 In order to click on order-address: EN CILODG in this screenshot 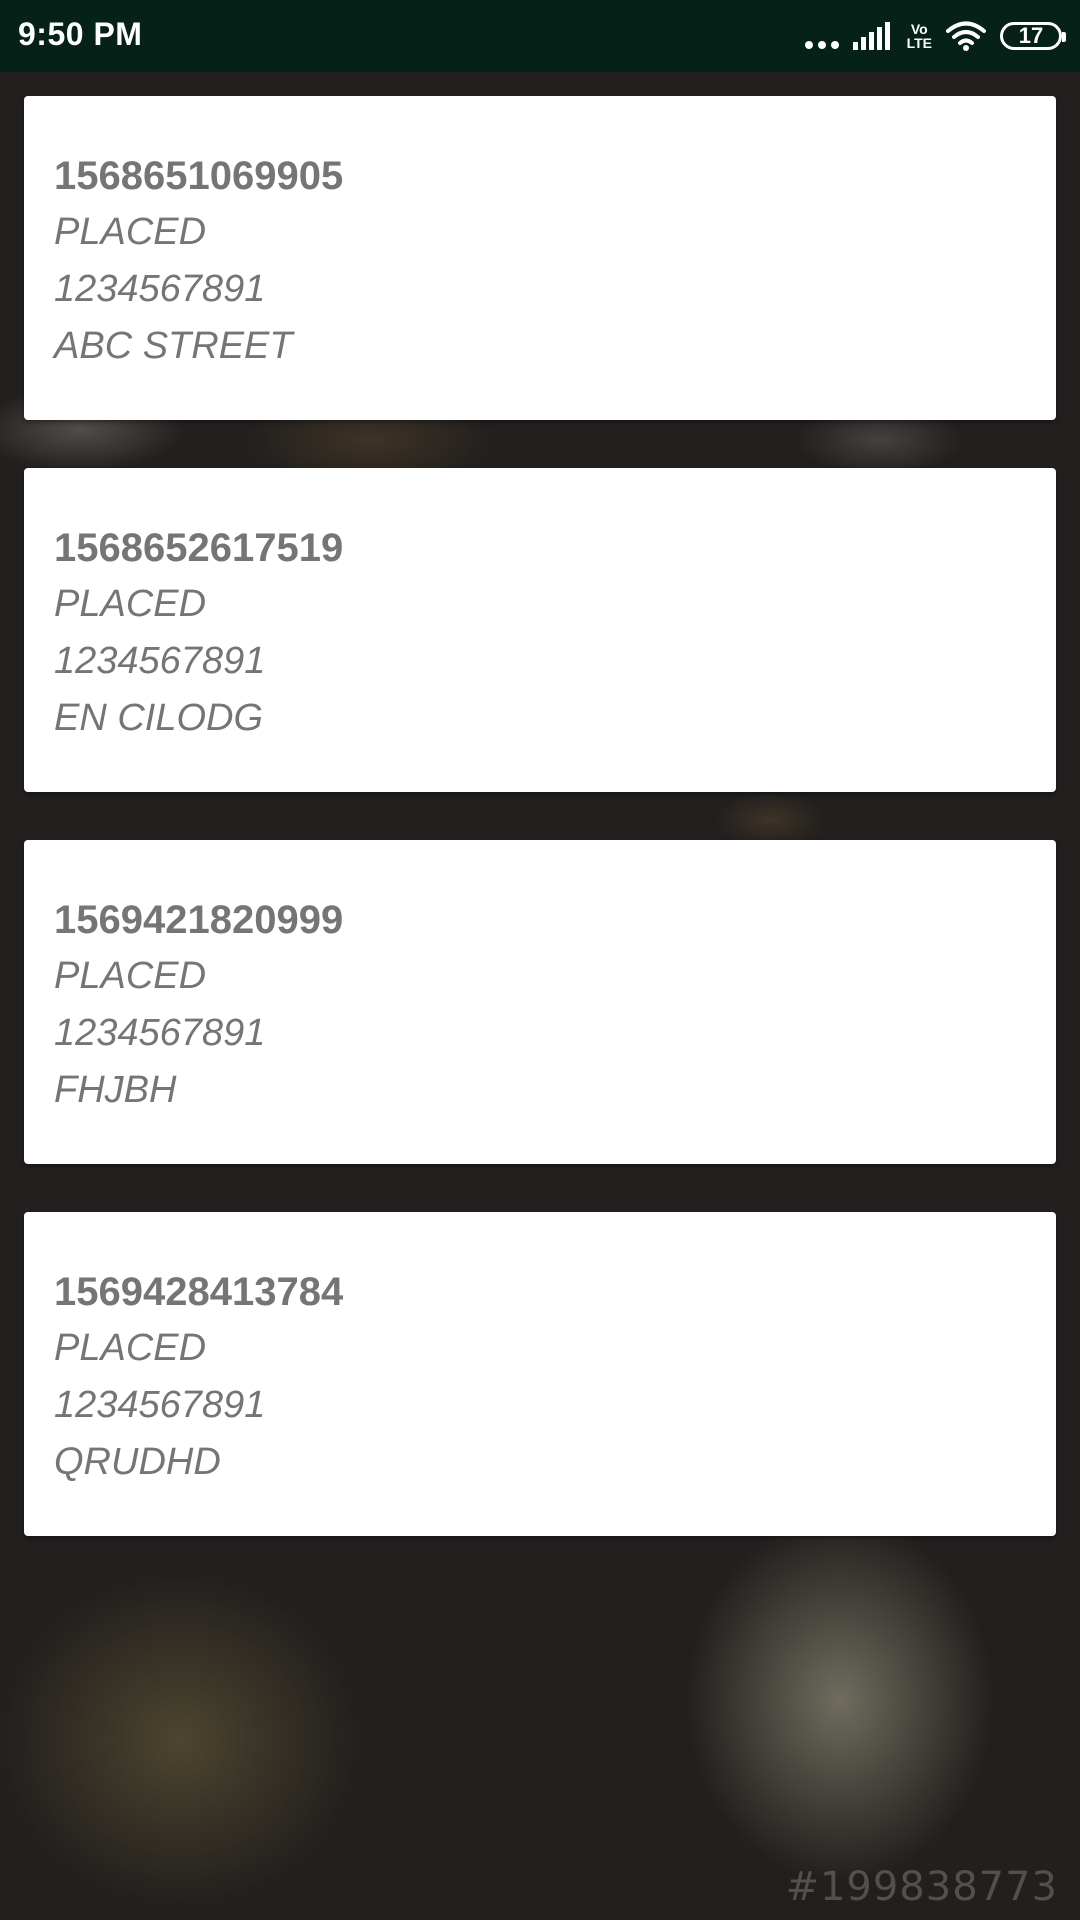, I will do `click(159, 718)`.